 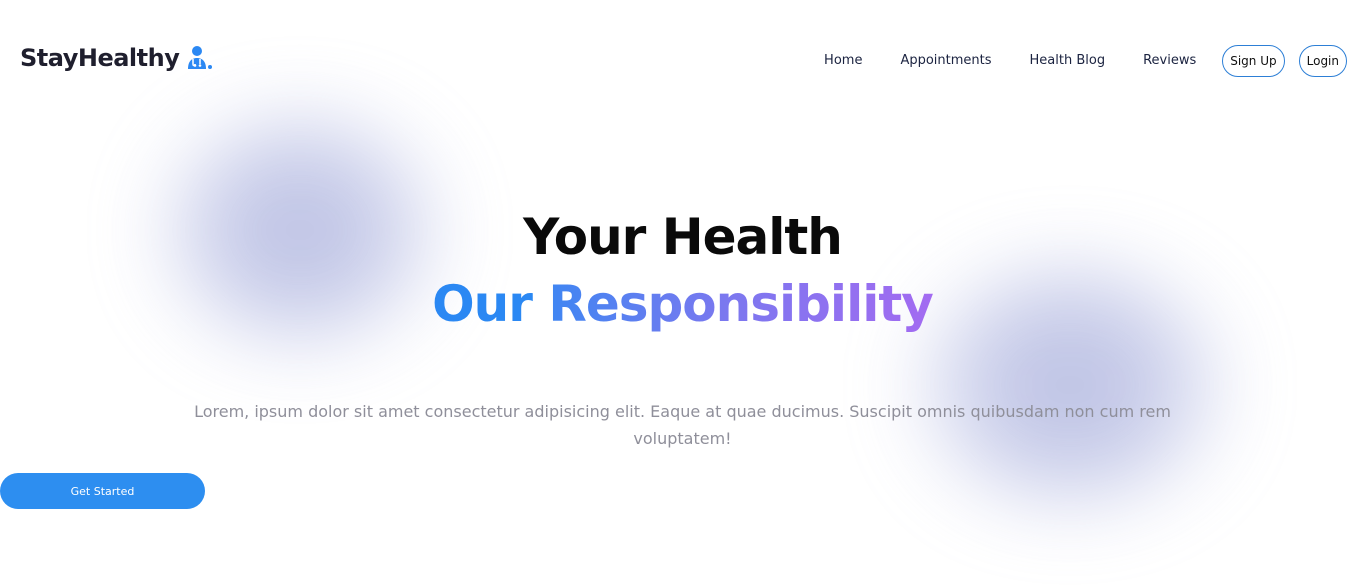 What do you see at coordinates (683, 237) in the screenshot?
I see `hero-title: Your Health` at bounding box center [683, 237].